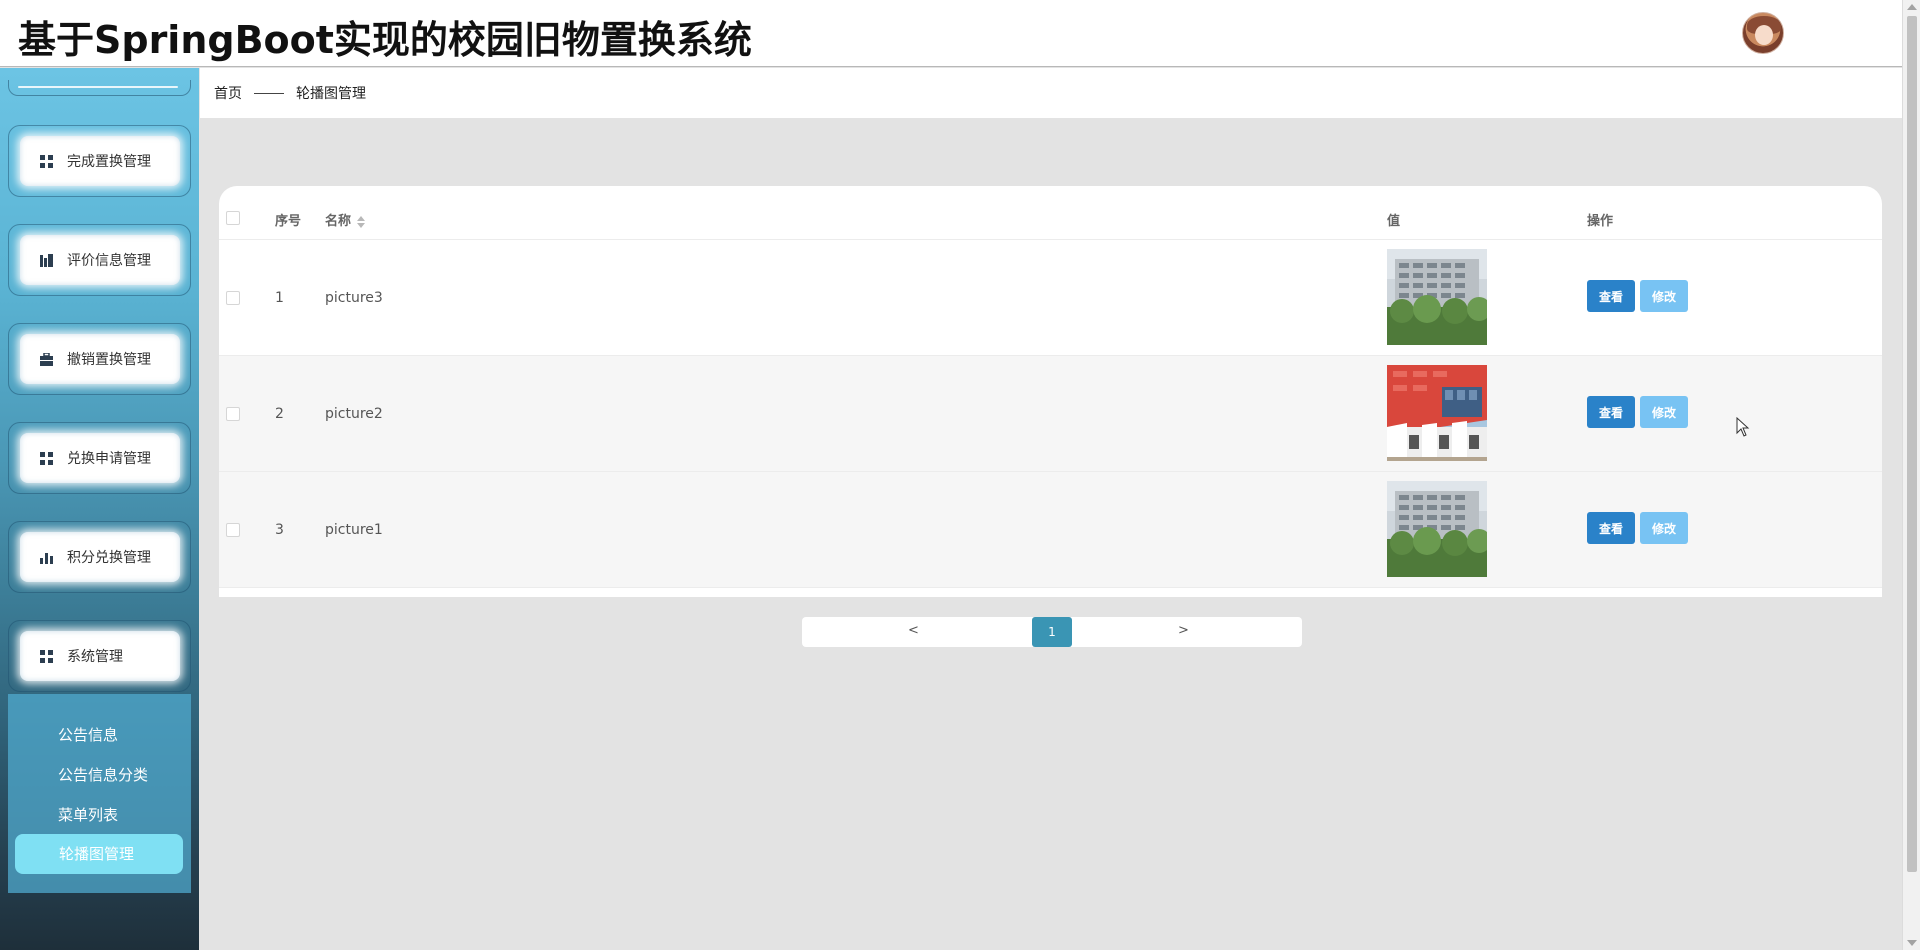  I want to click on sidebar-item-points-redeem: 积分兑换管理, so click(99, 557).